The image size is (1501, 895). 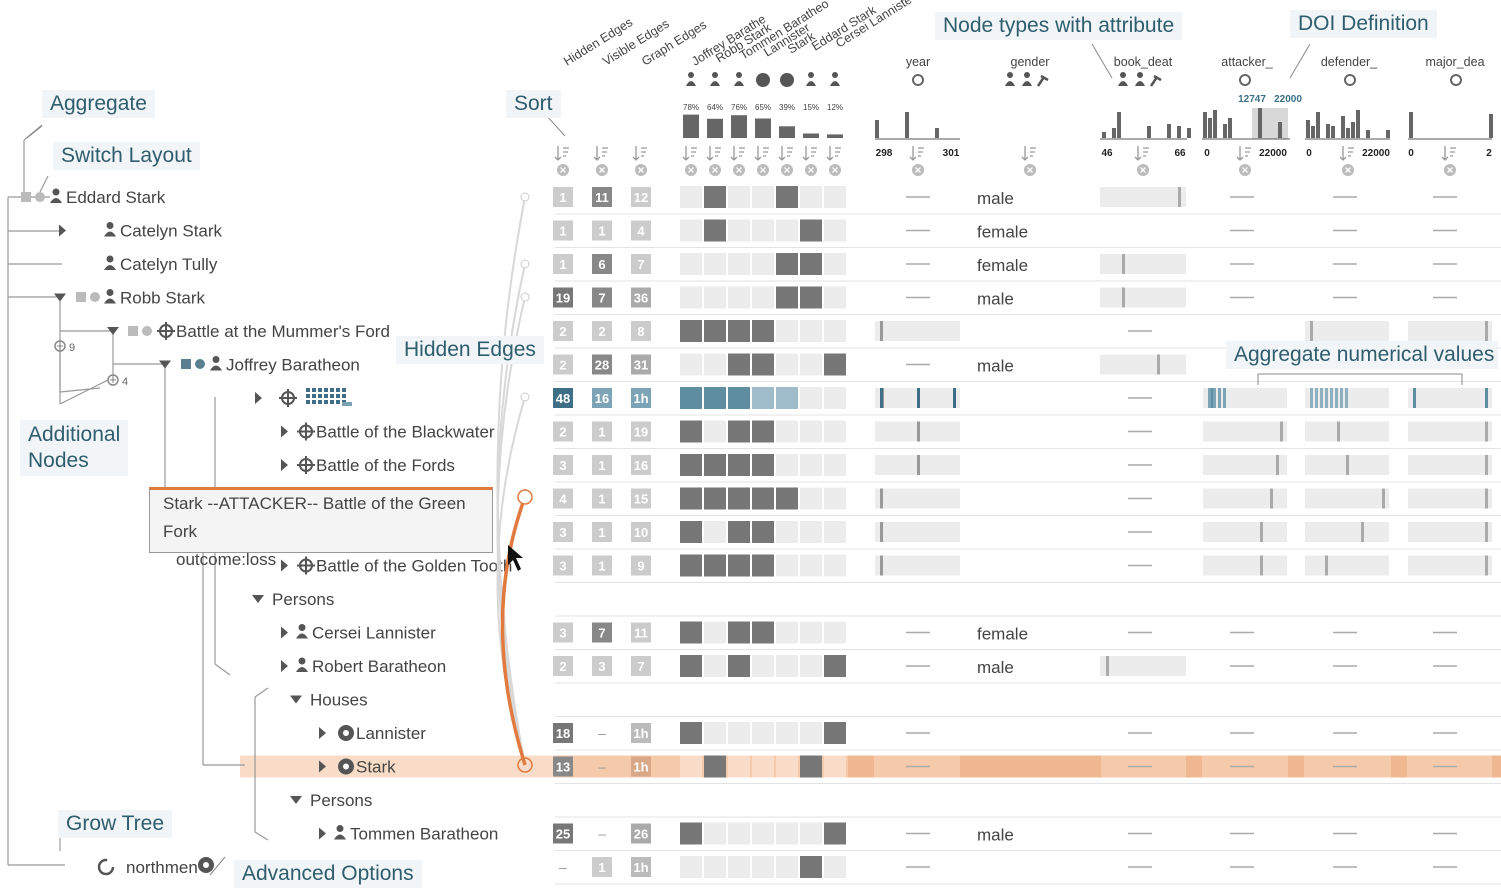 I want to click on tree-row-20: northmen, so click(x=147, y=867).